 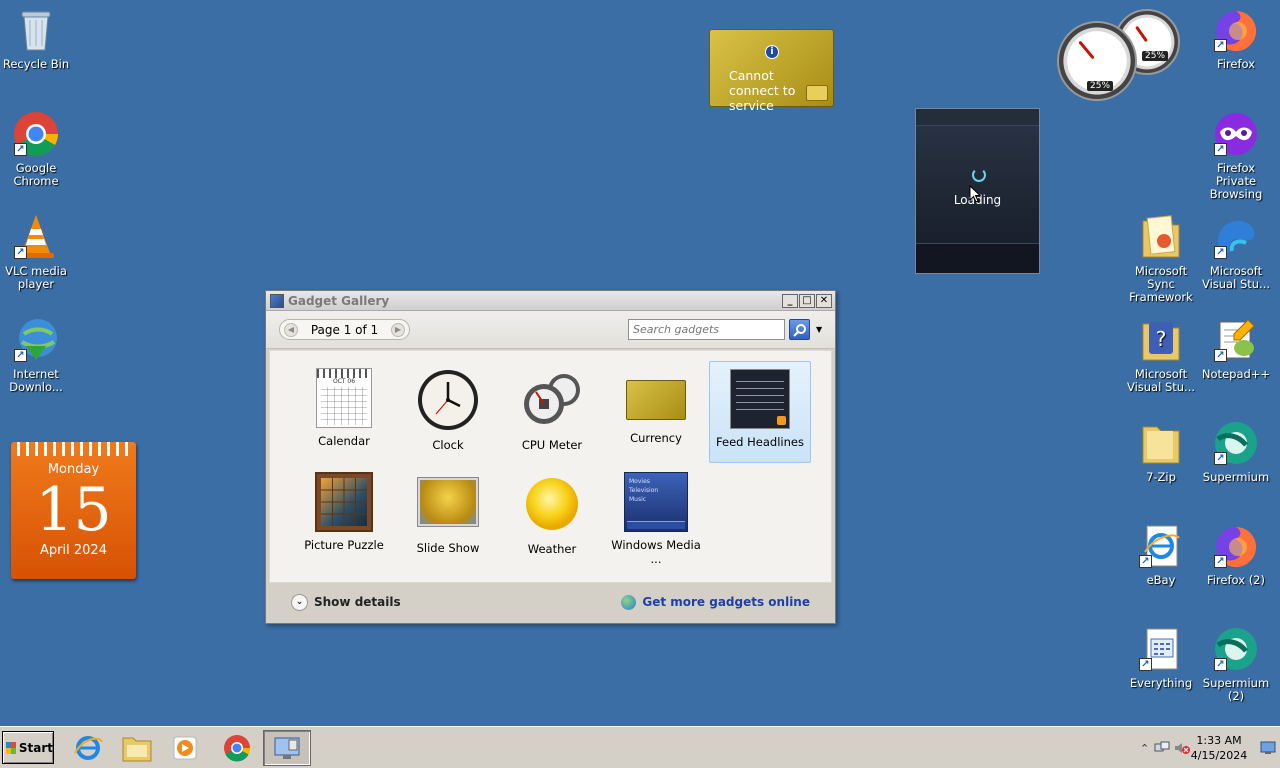 I want to click on currency-gadget: i Cannot connect to service, so click(x=771, y=71).